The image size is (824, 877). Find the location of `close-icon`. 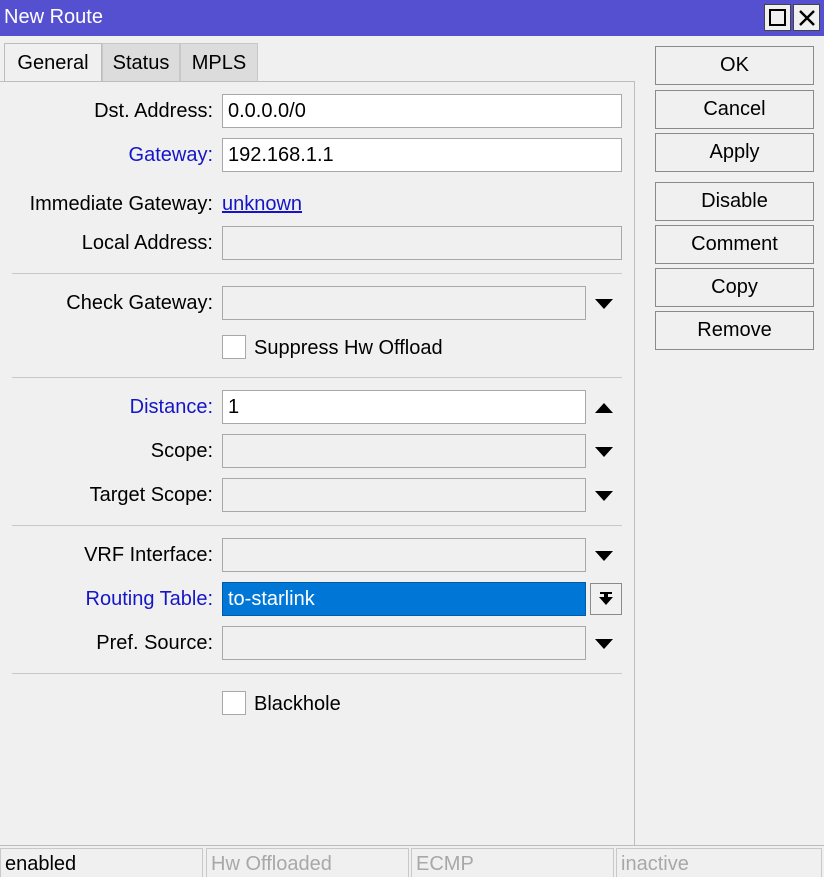

close-icon is located at coordinates (807, 18).